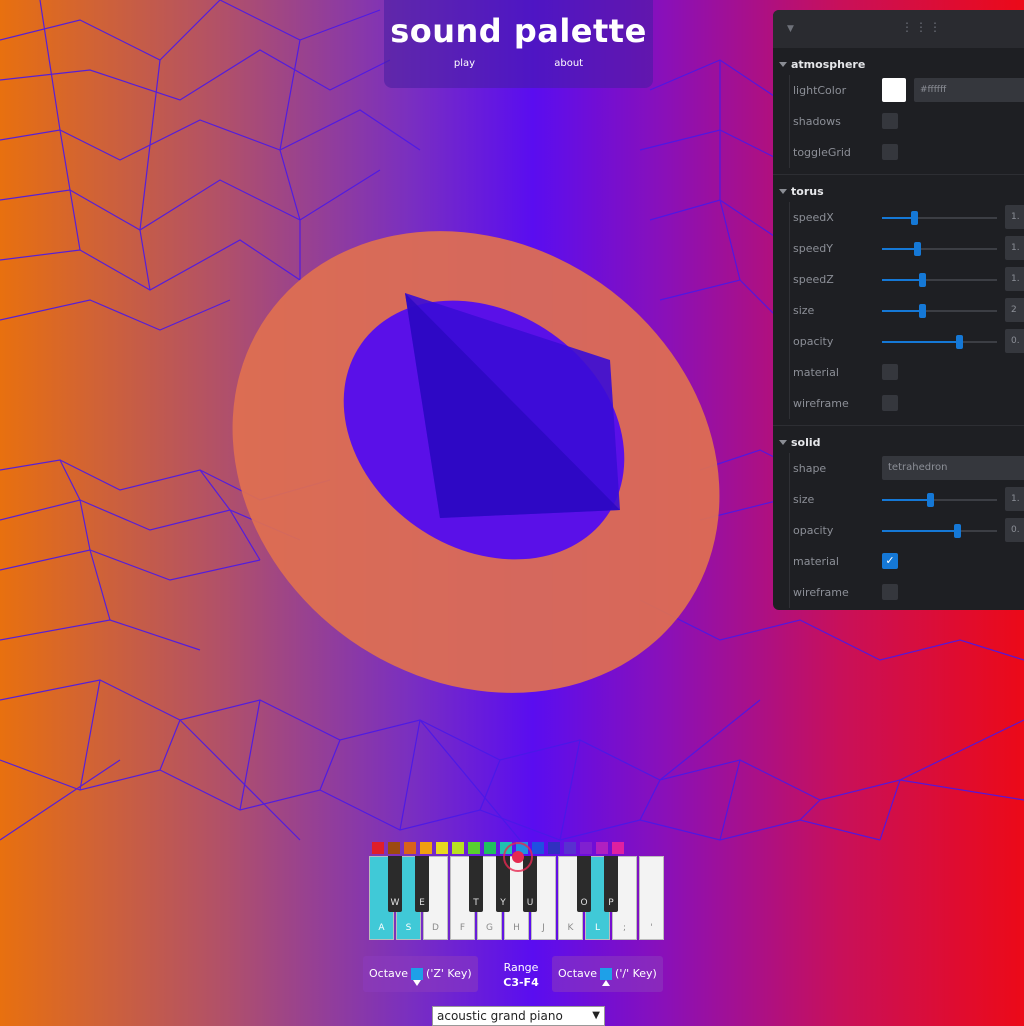 Image resolution: width=1024 pixels, height=1026 pixels. I want to click on folder-title-torus: torus, so click(898, 191).